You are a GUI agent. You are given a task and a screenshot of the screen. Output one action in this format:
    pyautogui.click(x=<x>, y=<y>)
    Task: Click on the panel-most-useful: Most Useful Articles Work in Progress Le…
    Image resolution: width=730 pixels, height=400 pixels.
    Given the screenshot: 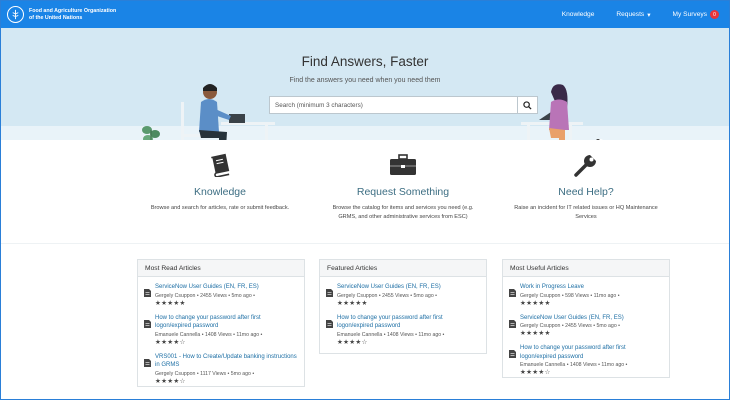 What is the action you would take?
    pyautogui.click(x=586, y=318)
    